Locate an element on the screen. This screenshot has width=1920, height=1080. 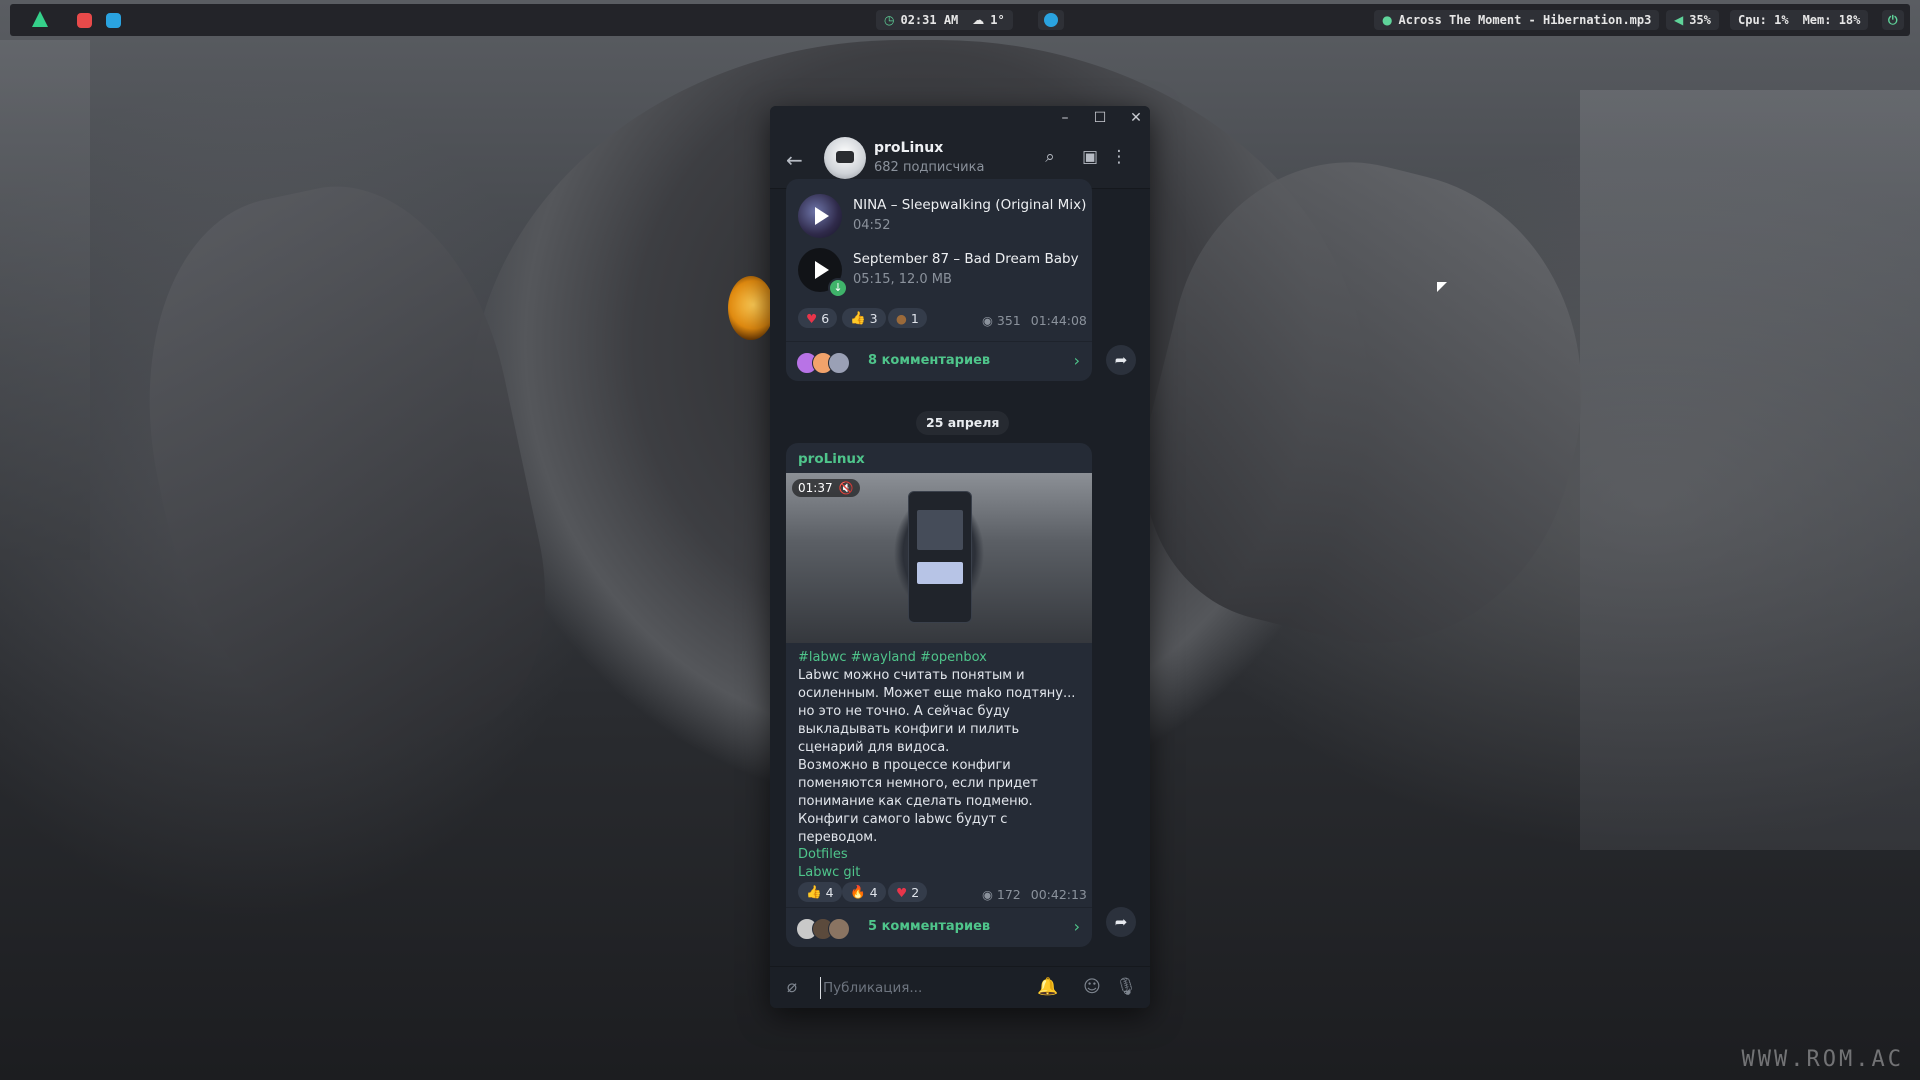
channel-avatar is located at coordinates (845, 158).